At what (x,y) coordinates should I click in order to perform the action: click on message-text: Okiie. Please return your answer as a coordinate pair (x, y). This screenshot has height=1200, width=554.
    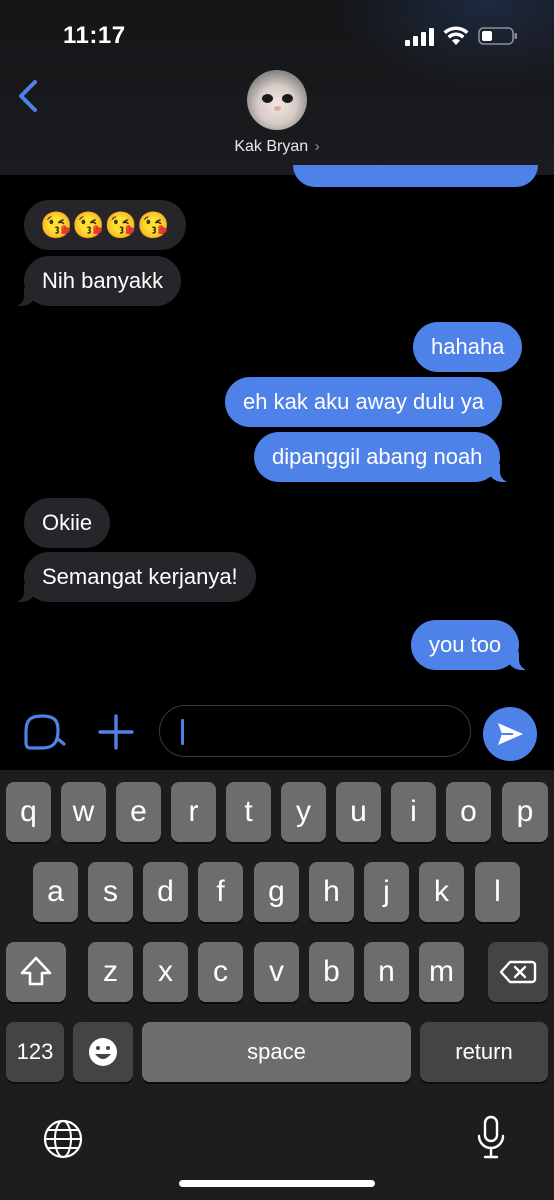
    Looking at the image, I should click on (67, 522).